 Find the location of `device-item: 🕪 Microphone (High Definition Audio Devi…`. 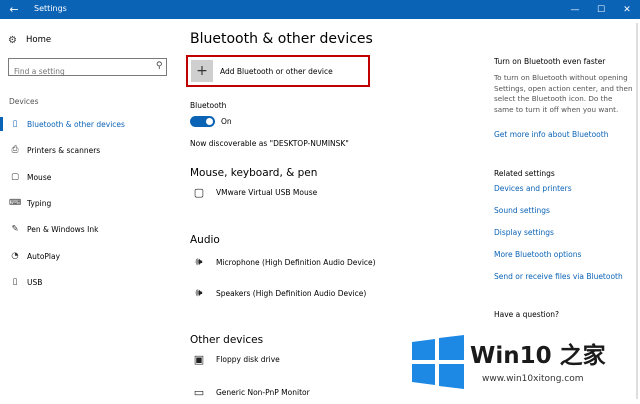

device-item: 🕪 Microphone (High Definition Audio Devi… is located at coordinates (283, 262).